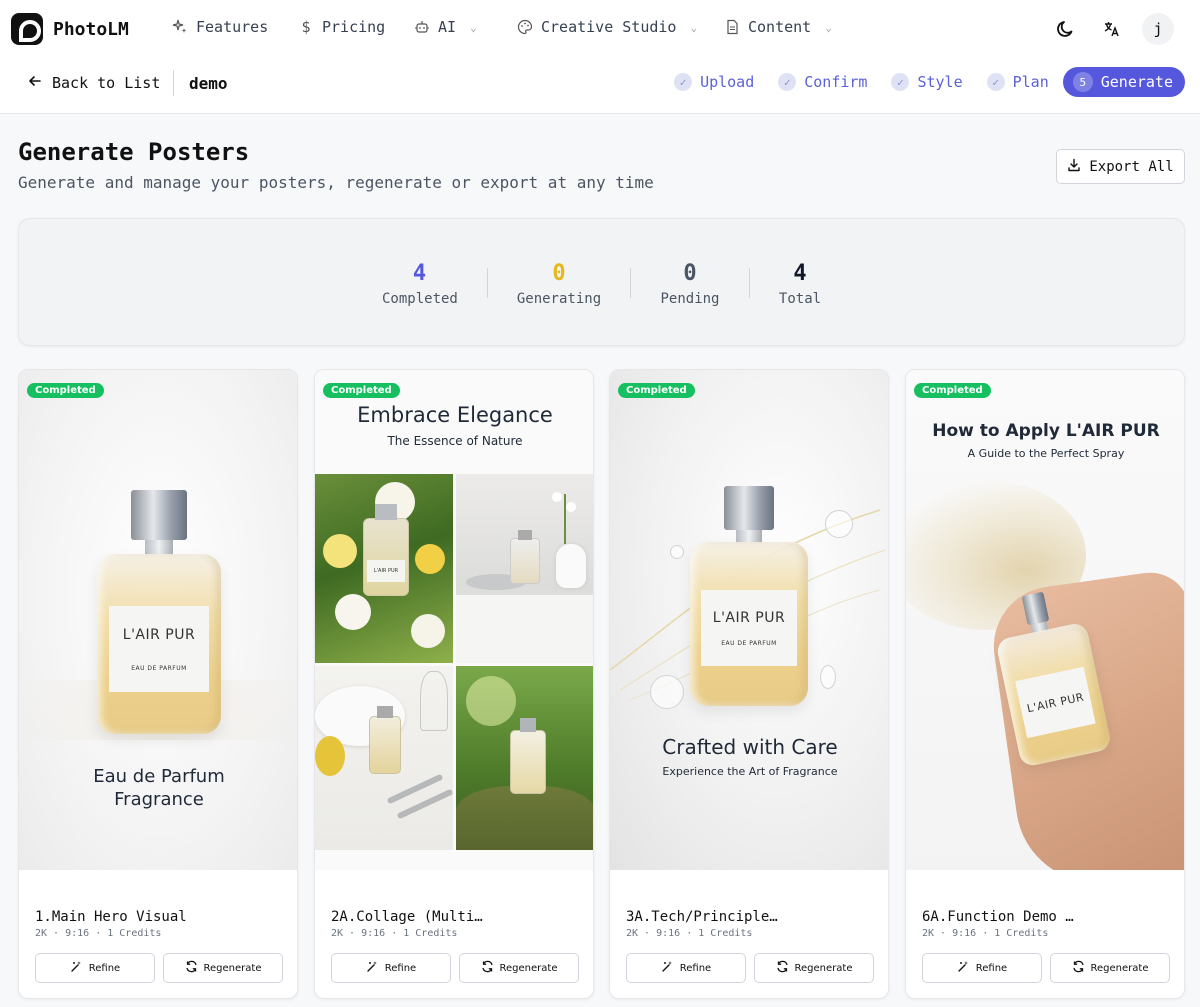 The image size is (1200, 1007). I want to click on stat-label: Completed, so click(420, 299).